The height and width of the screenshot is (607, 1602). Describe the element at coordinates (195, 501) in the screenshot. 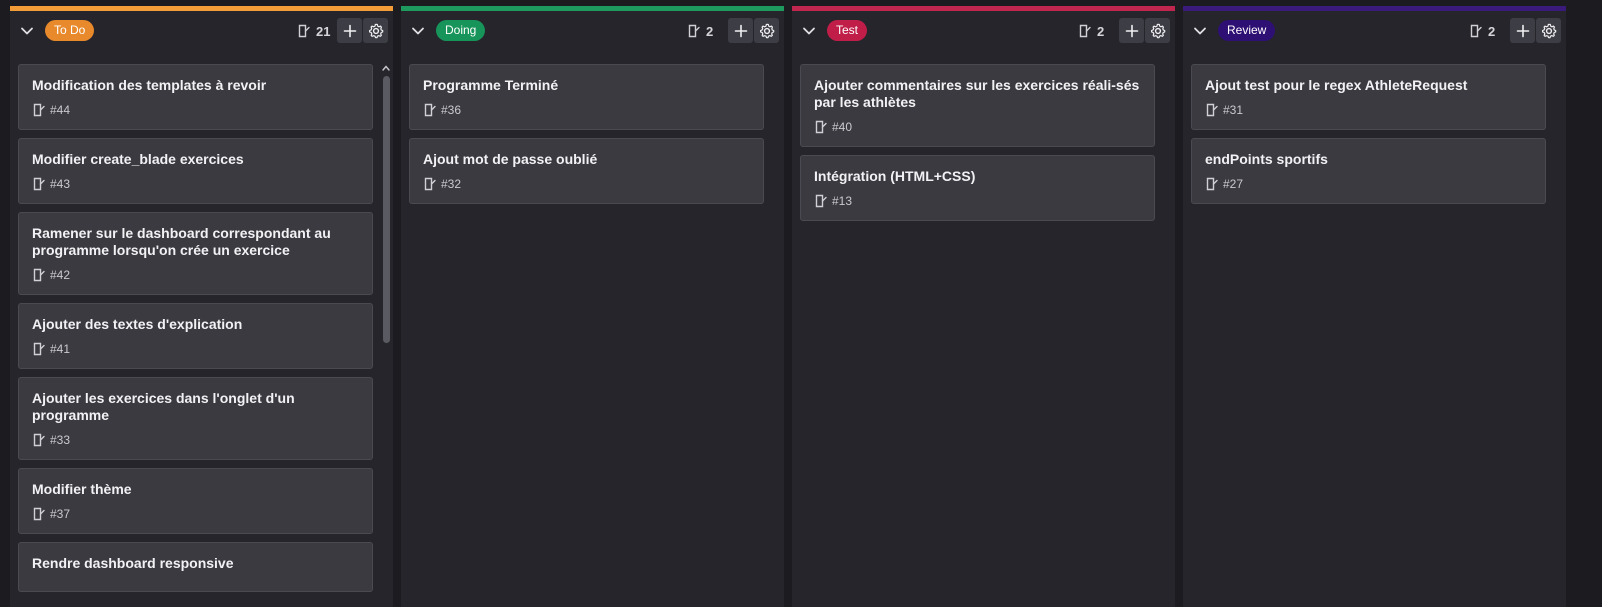

I see `issue-card: Modifier thème #37` at that location.